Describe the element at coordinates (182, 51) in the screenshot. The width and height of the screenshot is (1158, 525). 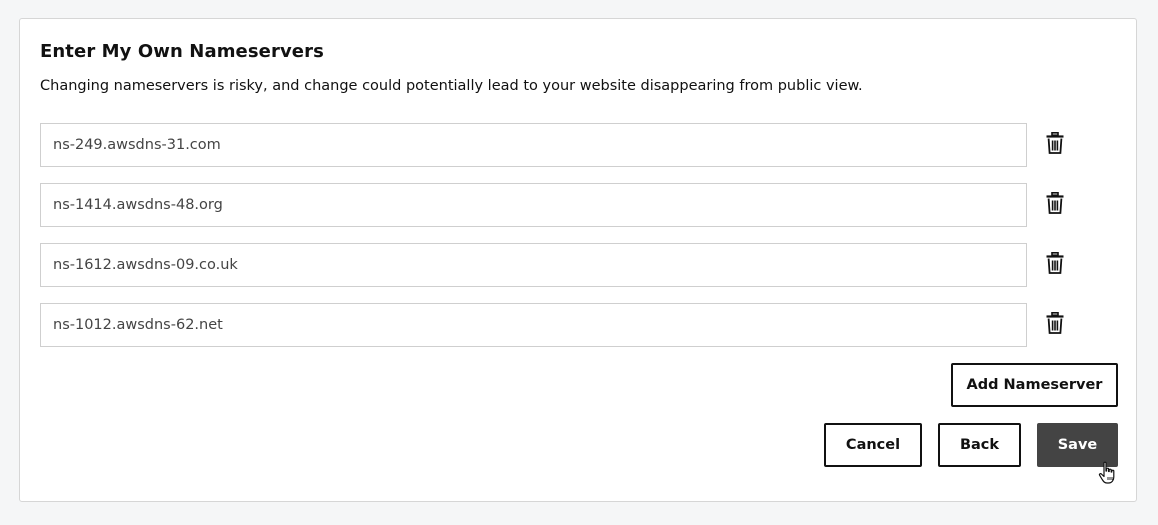
I see `page-title: Enter My Own Nameservers` at that location.